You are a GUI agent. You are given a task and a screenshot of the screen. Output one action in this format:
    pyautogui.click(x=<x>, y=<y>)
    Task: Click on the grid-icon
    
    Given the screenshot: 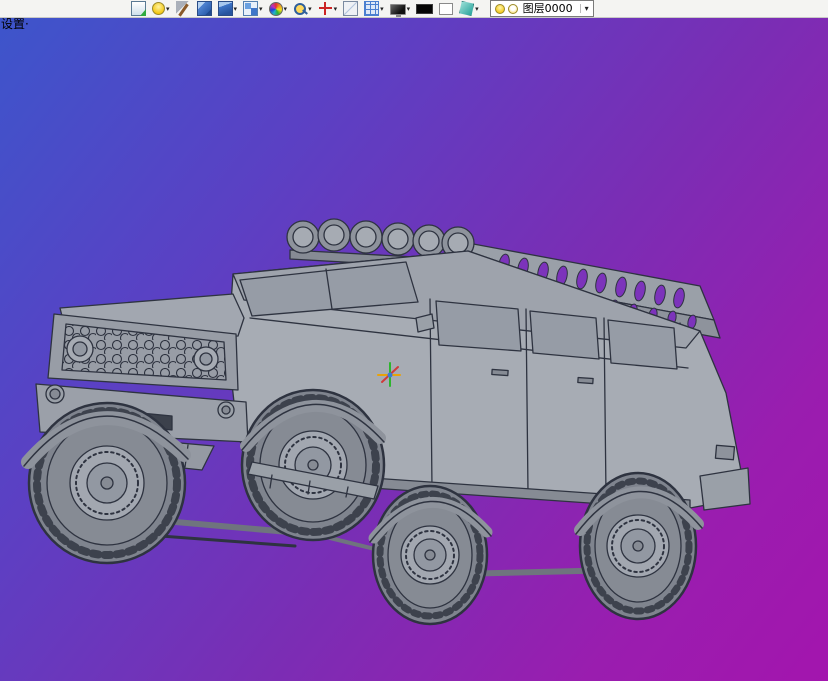 What is the action you would take?
    pyautogui.click(x=372, y=8)
    